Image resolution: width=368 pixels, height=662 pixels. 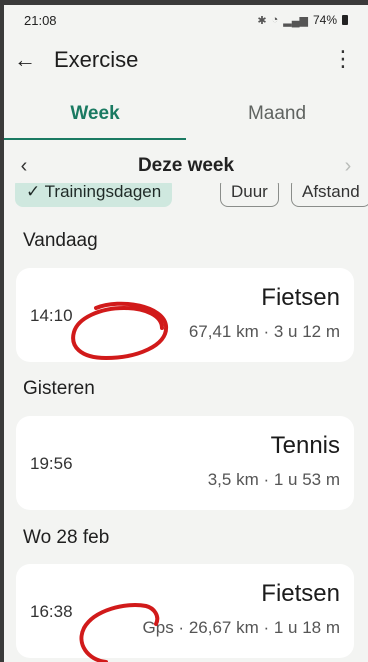 I want to click on chevron-right-icon: ›, so click(x=348, y=166).